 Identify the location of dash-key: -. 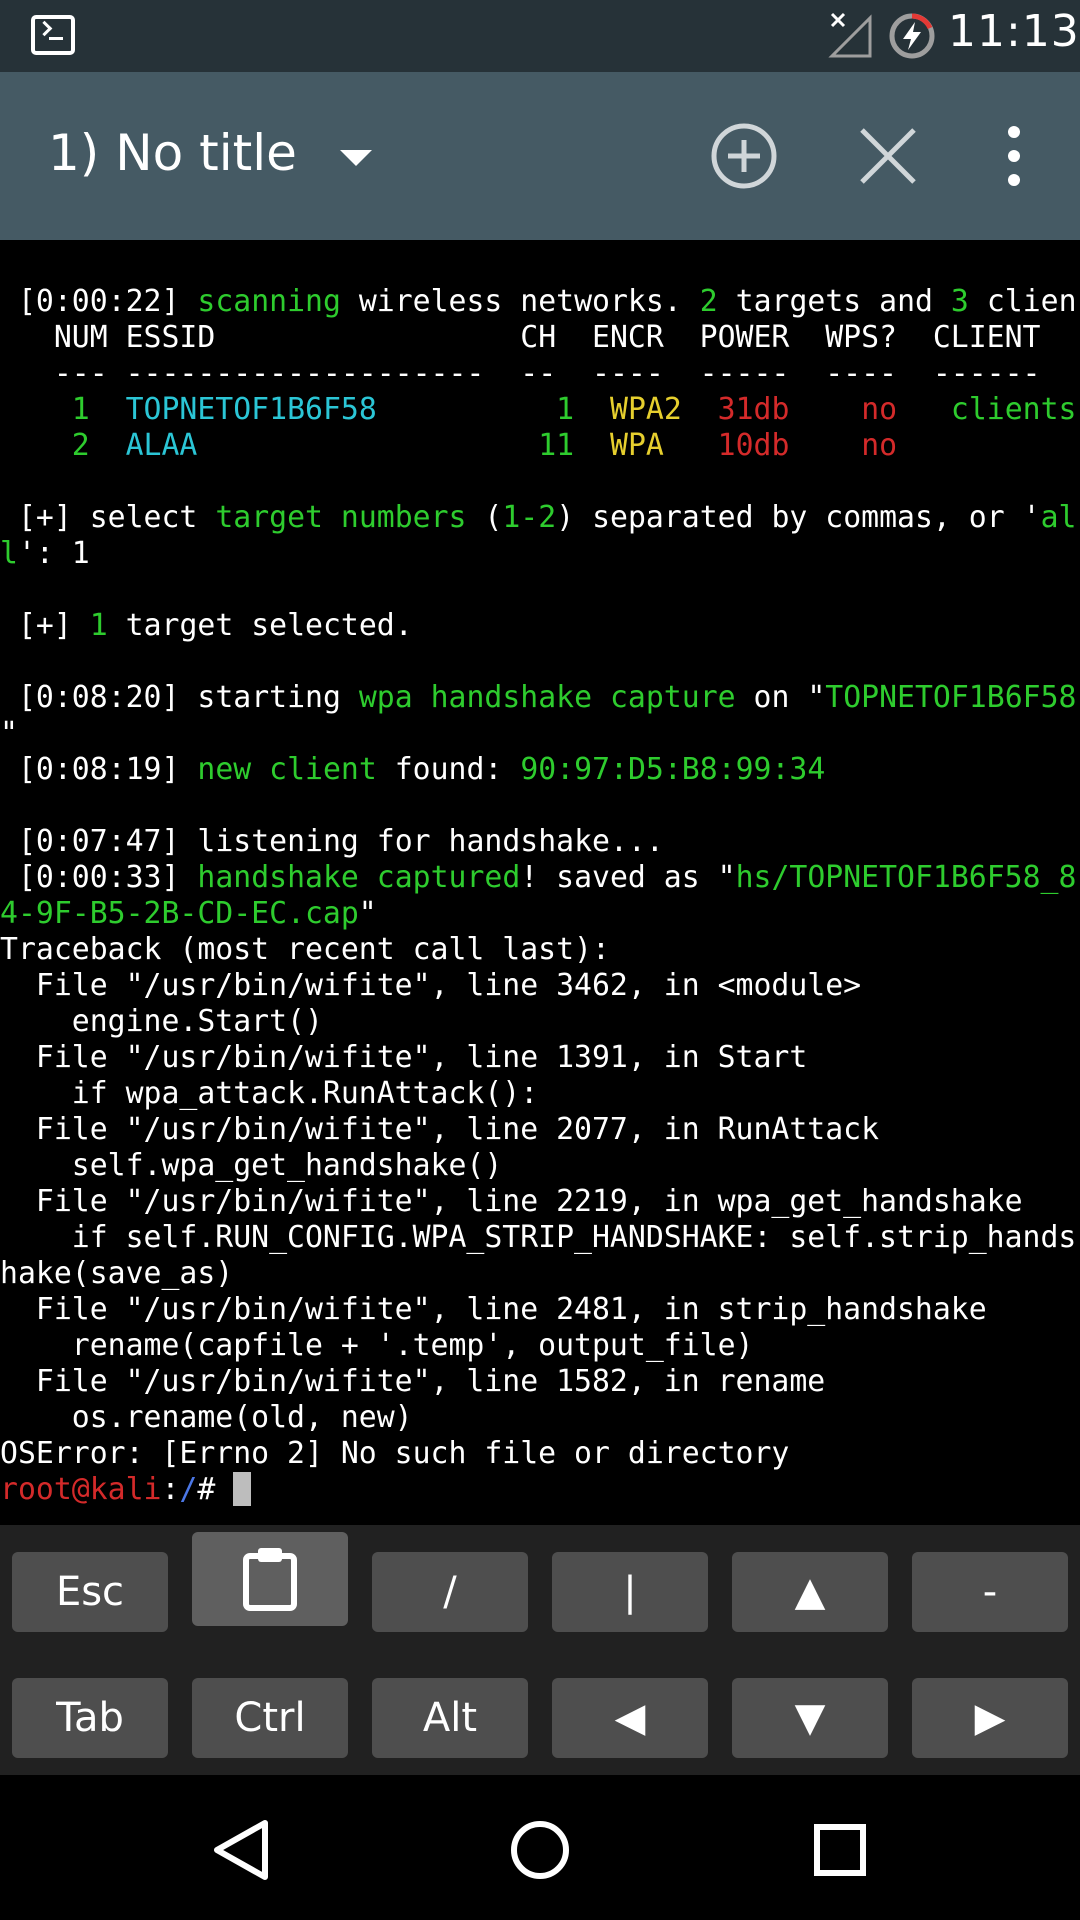
(990, 1592).